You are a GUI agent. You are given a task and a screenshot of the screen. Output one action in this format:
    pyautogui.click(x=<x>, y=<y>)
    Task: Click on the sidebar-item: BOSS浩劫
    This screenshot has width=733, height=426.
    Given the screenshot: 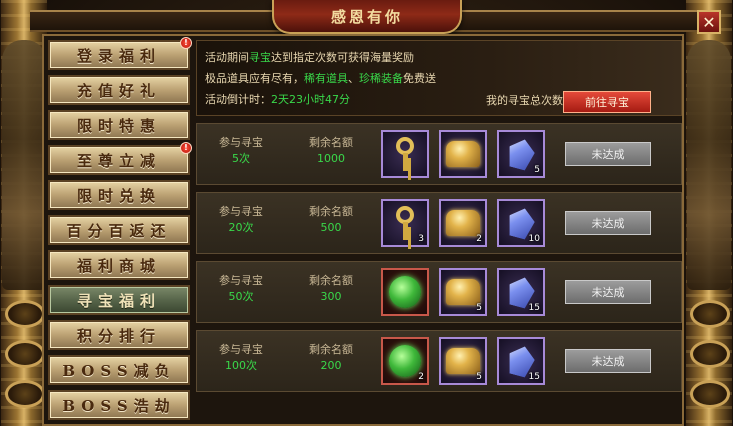 What is the action you would take?
    pyautogui.click(x=119, y=405)
    